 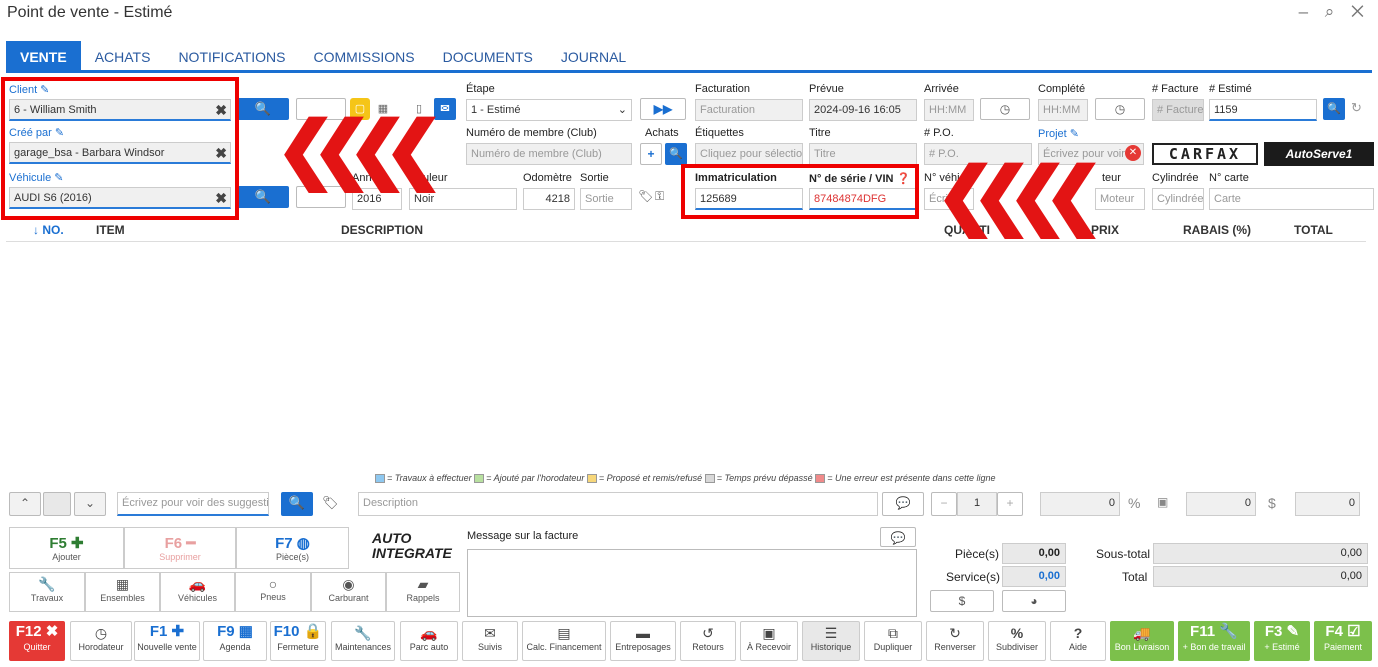 What do you see at coordinates (1205, 154) in the screenshot?
I see `carfax-logo: CARFAX` at bounding box center [1205, 154].